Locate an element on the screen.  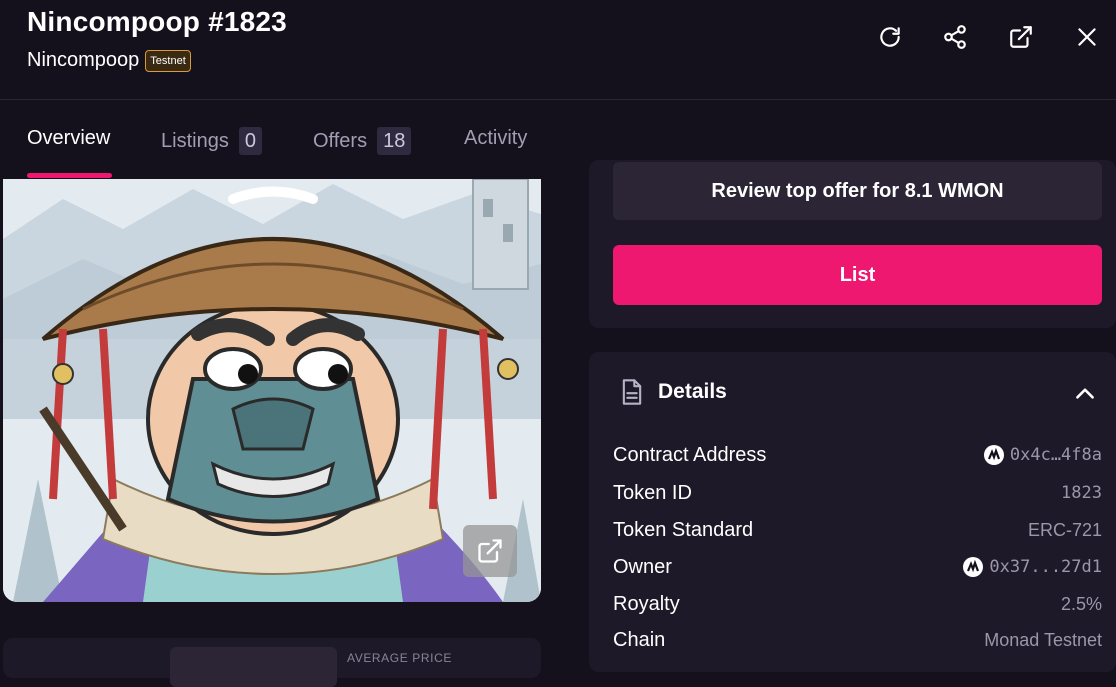
detail-value: 0x4c…4f8a is located at coordinates (1055, 455).